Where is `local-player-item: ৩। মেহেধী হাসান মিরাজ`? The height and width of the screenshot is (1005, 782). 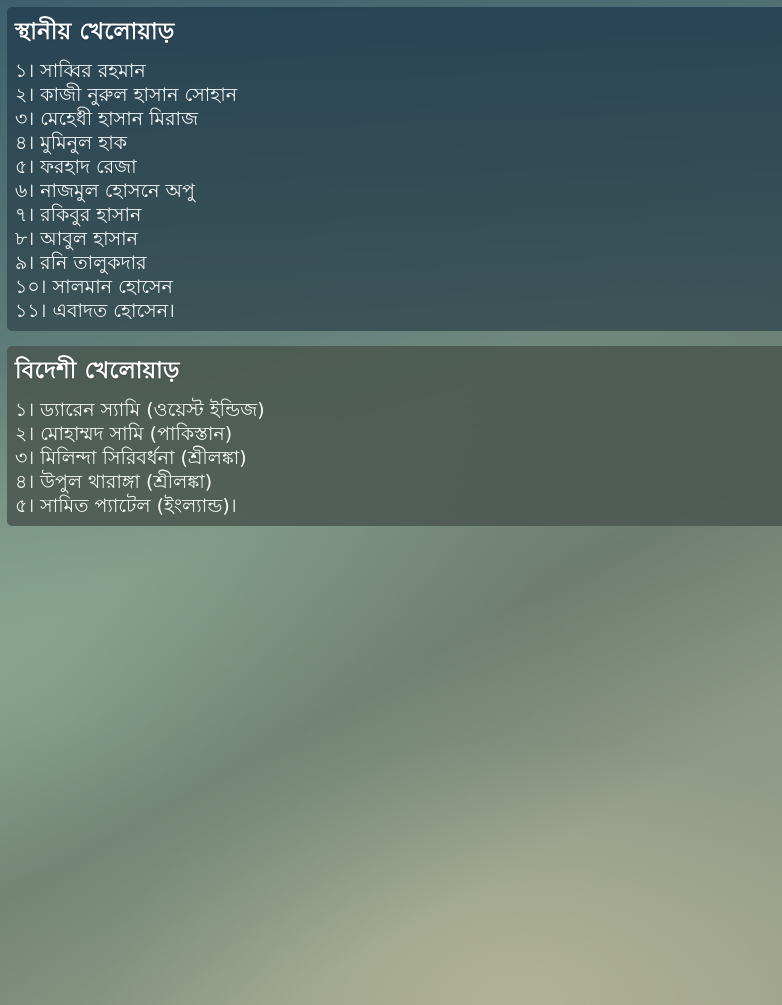
local-player-item: ৩। মেহেধী হাসান মিরাজ is located at coordinates (107, 119).